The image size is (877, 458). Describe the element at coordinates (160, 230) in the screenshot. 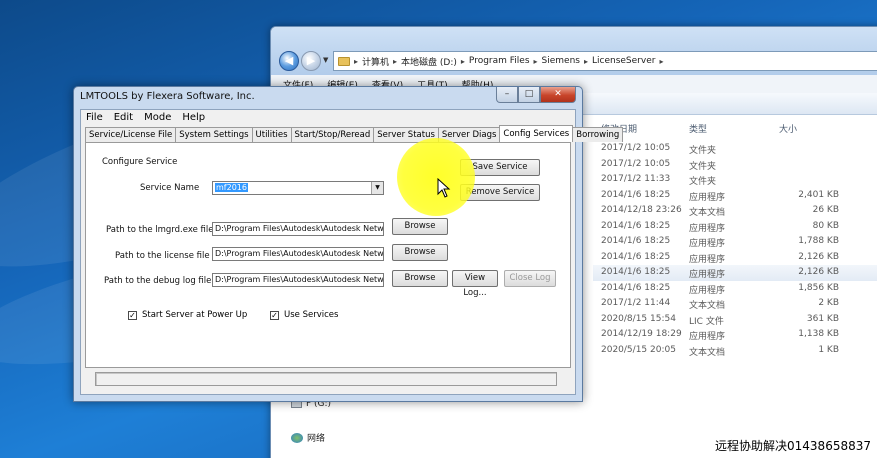

I see `lmgrd-path-label: Path to the lmgrd.exe file` at that location.